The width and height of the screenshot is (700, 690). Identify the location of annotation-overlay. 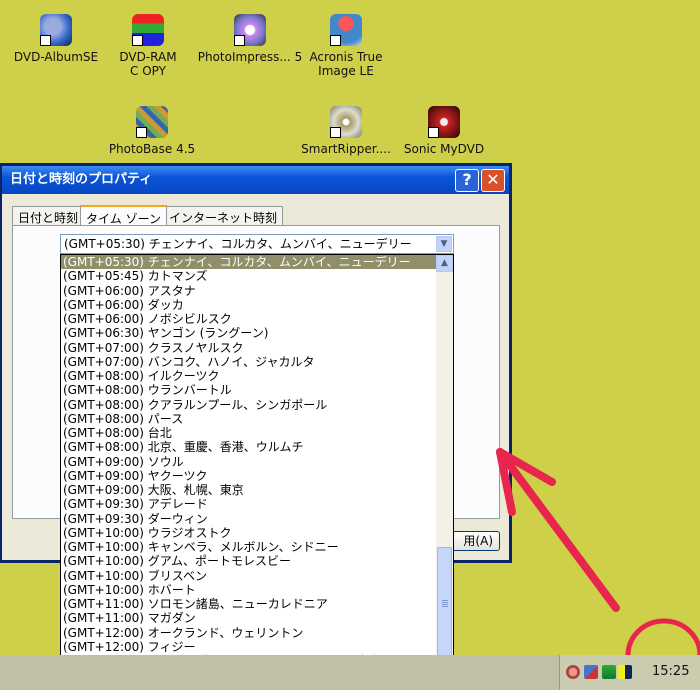
(598, 569).